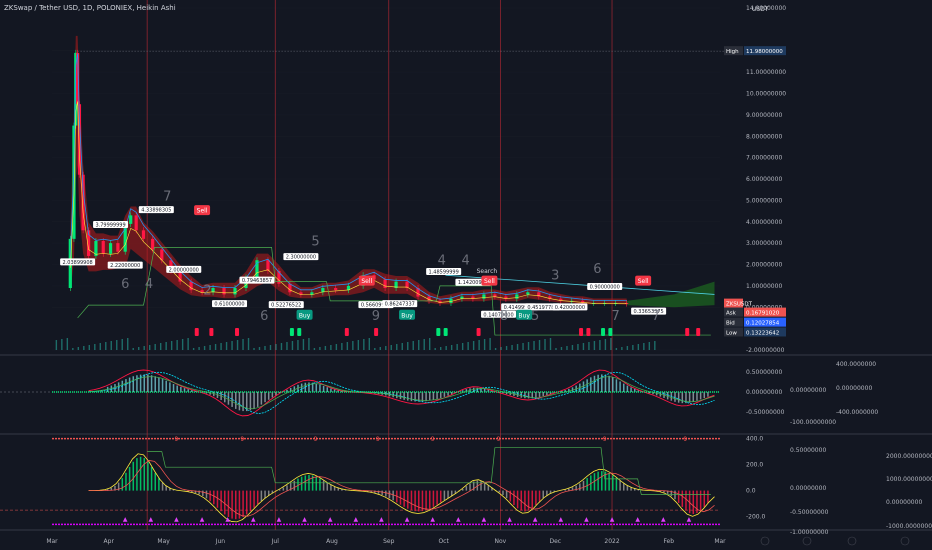 This screenshot has width=932, height=550. What do you see at coordinates (257, 281) in the screenshot?
I see `price-annotation: 0.79463857` at bounding box center [257, 281].